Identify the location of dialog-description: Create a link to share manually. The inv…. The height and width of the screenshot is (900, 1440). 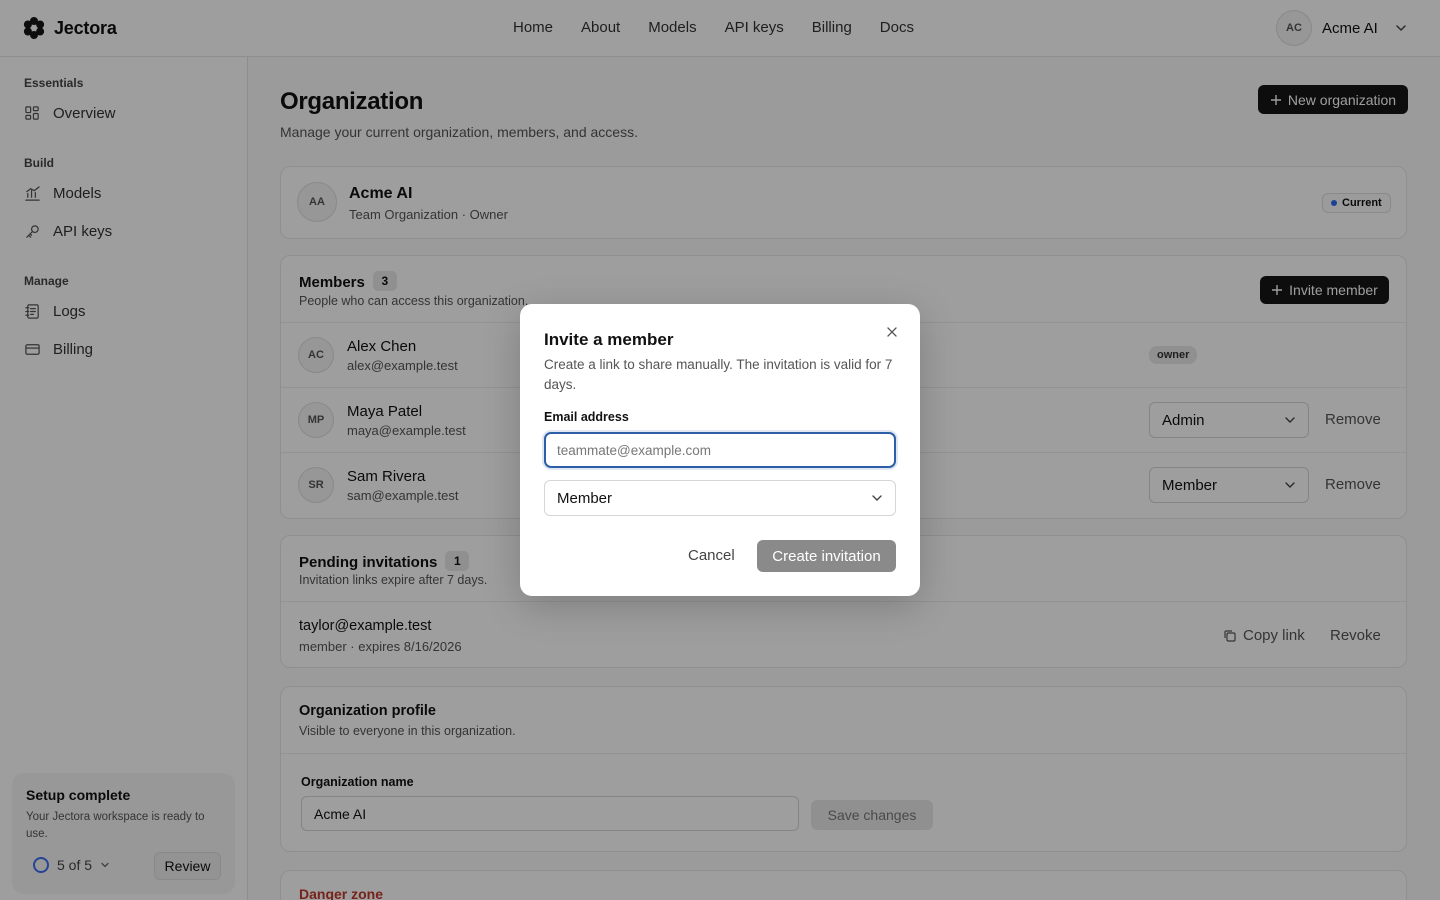
(718, 374).